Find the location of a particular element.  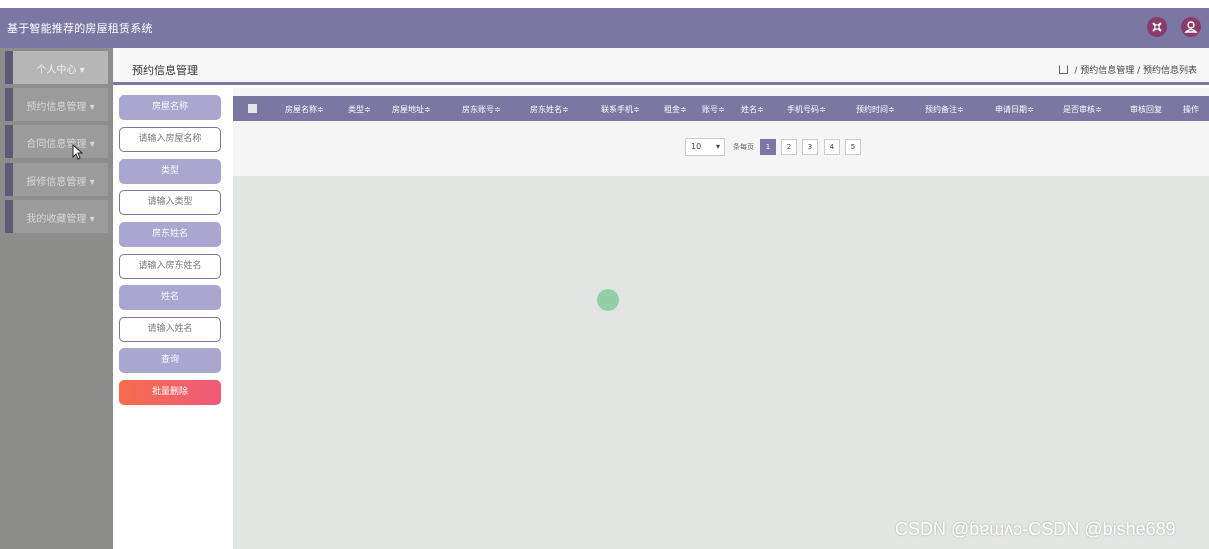

name-input: 请输入姓名 is located at coordinates (170, 329).